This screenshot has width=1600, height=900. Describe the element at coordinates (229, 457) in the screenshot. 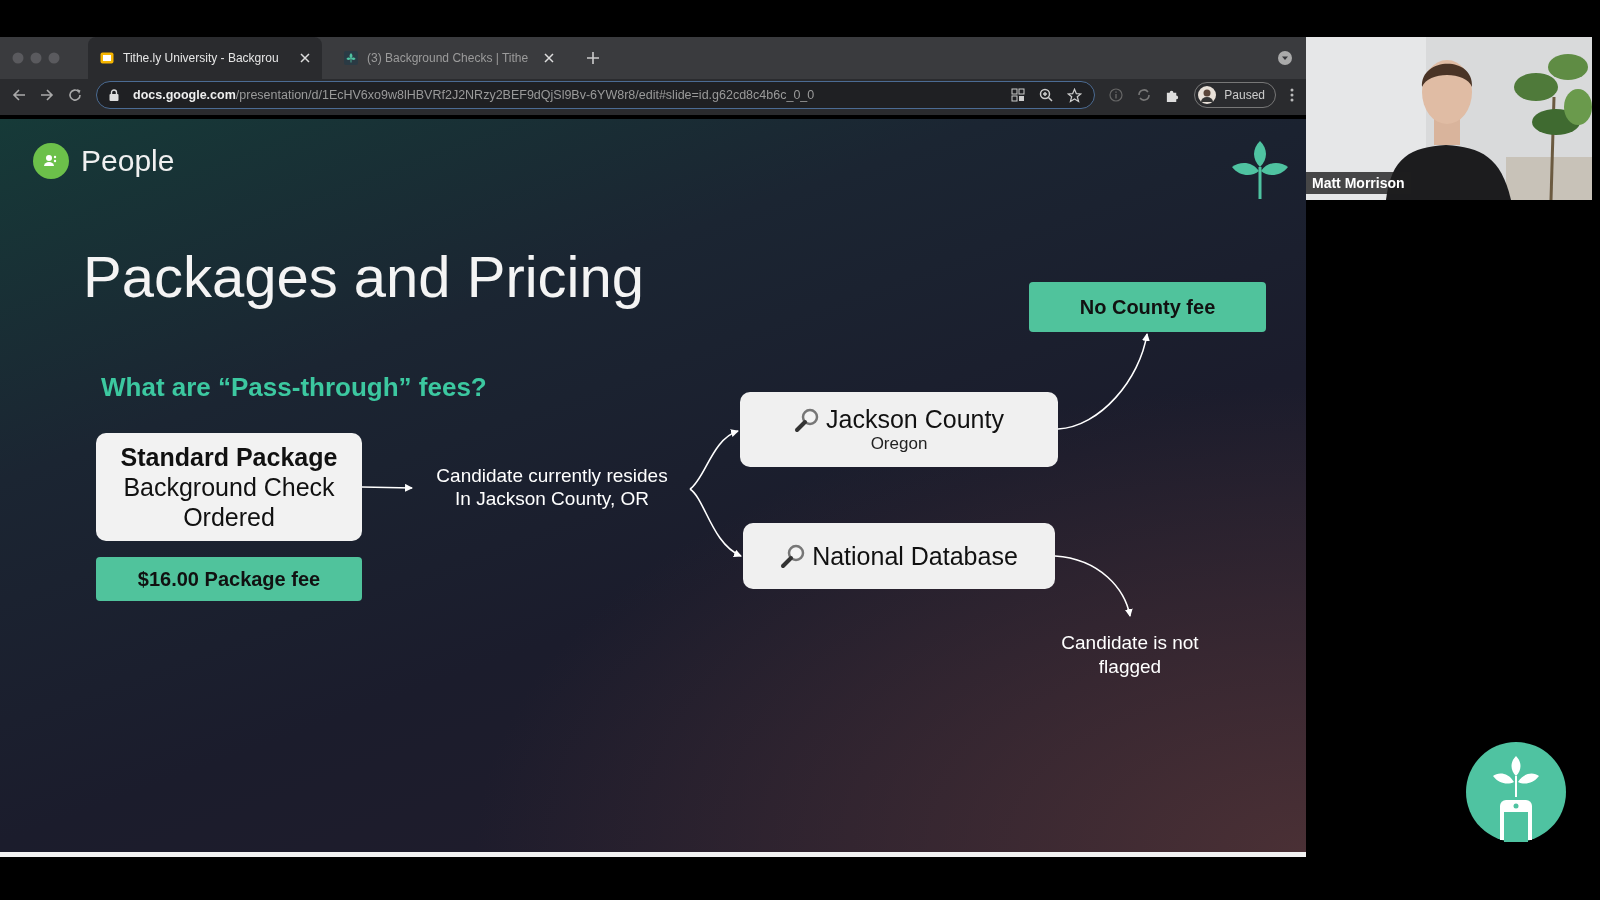

I see `package-title: Standard Package` at that location.